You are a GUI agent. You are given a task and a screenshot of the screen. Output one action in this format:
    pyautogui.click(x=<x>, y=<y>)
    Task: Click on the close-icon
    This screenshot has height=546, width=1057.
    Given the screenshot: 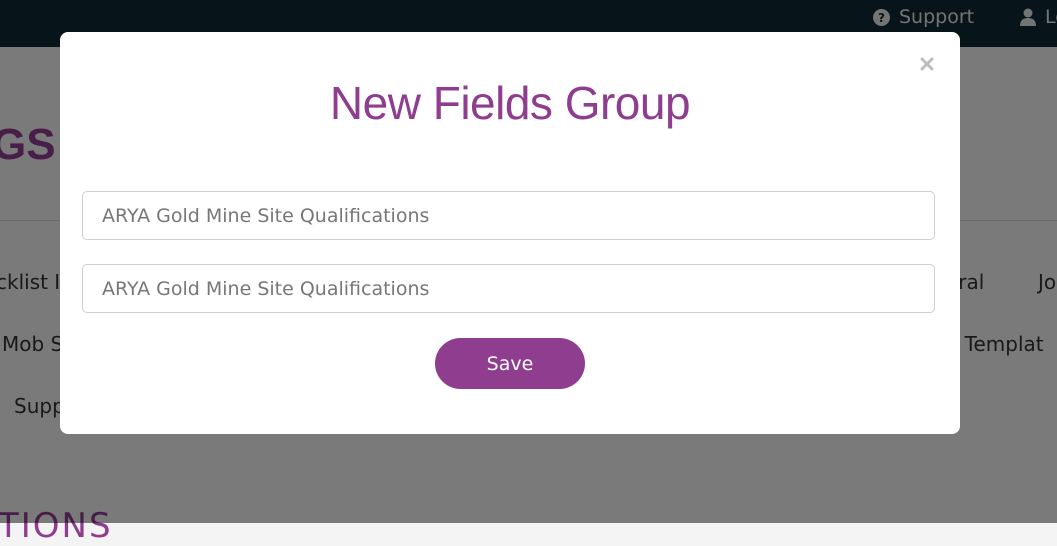 What is the action you would take?
    pyautogui.click(x=927, y=65)
    